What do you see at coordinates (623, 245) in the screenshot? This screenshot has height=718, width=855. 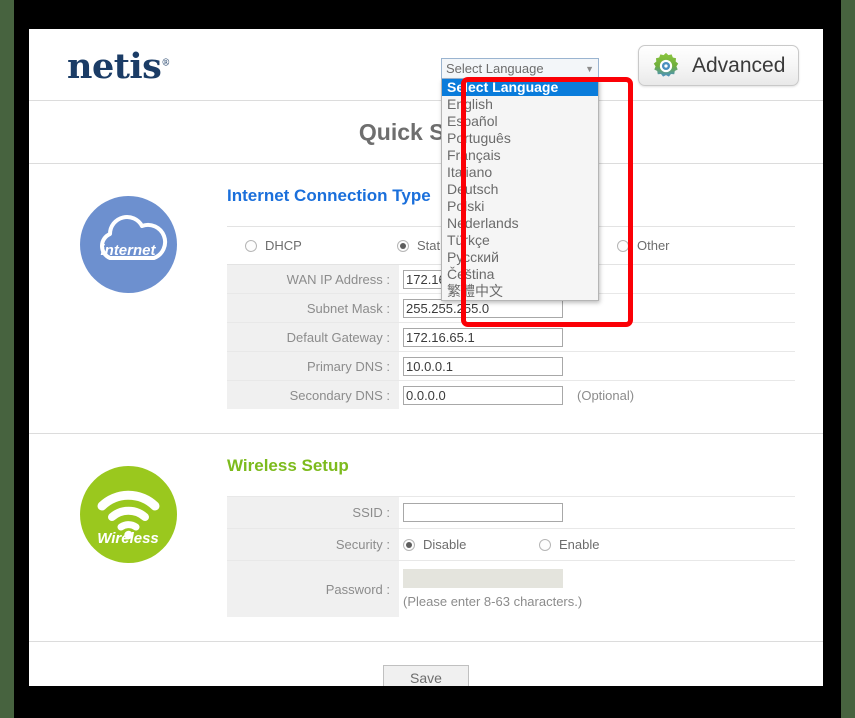 I see `radio-other-dot` at bounding box center [623, 245].